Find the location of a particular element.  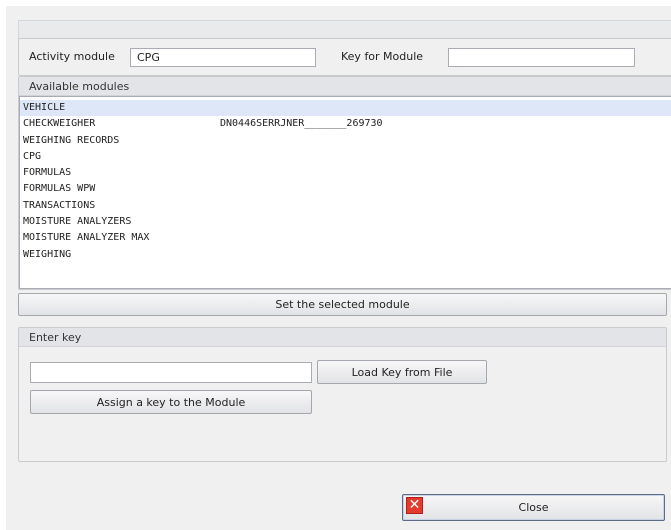

close-icon: ✕ is located at coordinates (414, 505).